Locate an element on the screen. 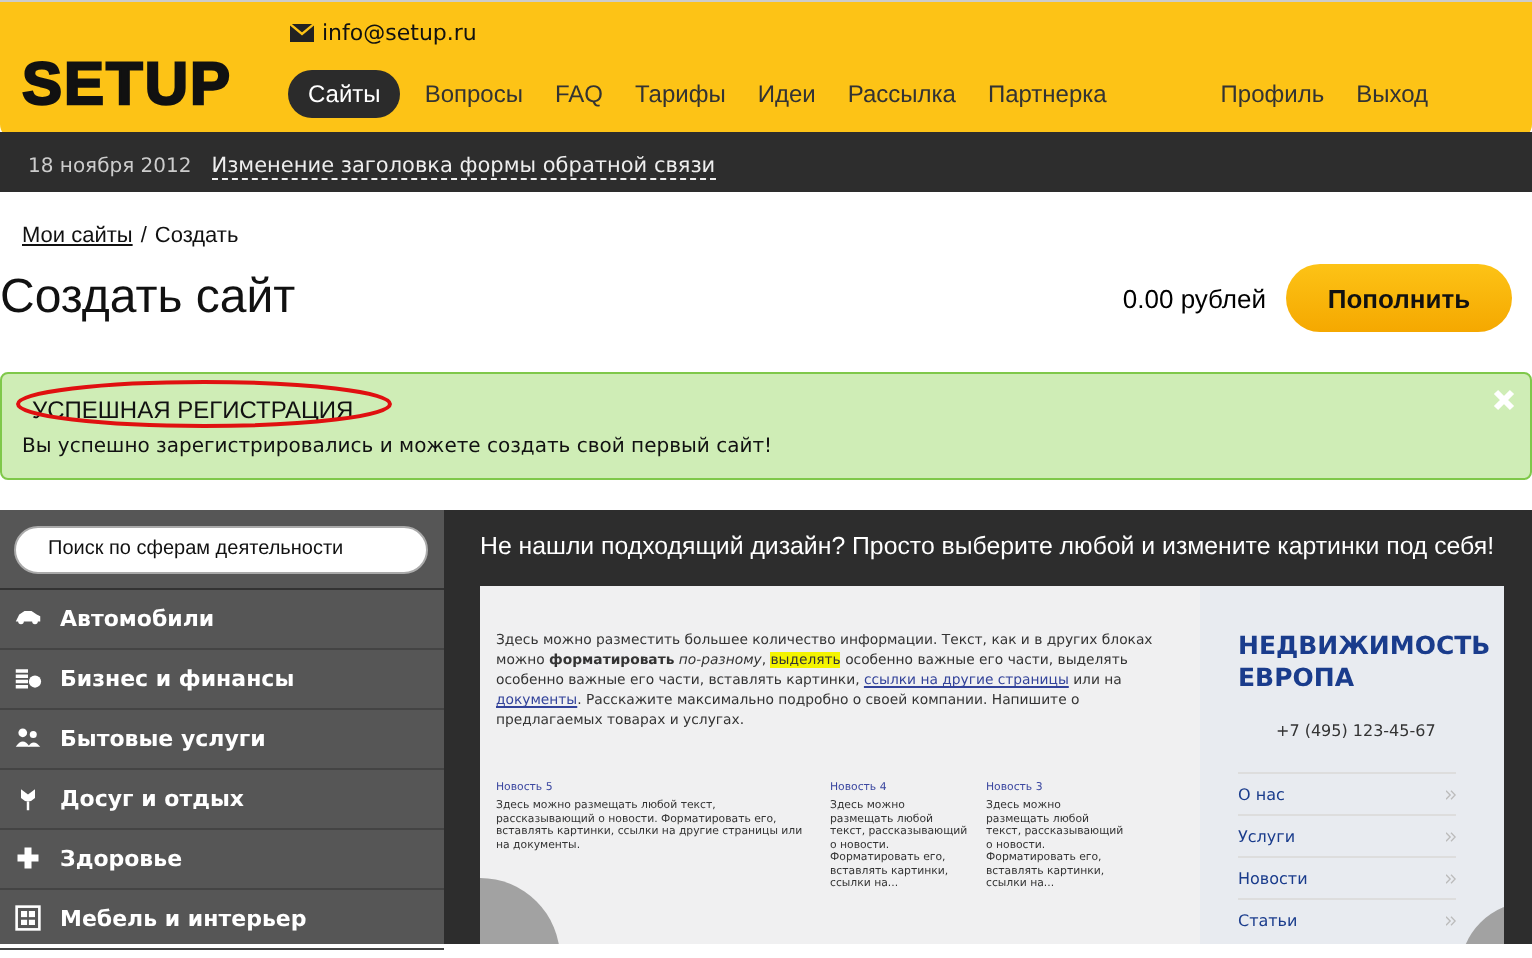 The image size is (1532, 958). news-date: 18 ноября 2012 is located at coordinates (110, 166).